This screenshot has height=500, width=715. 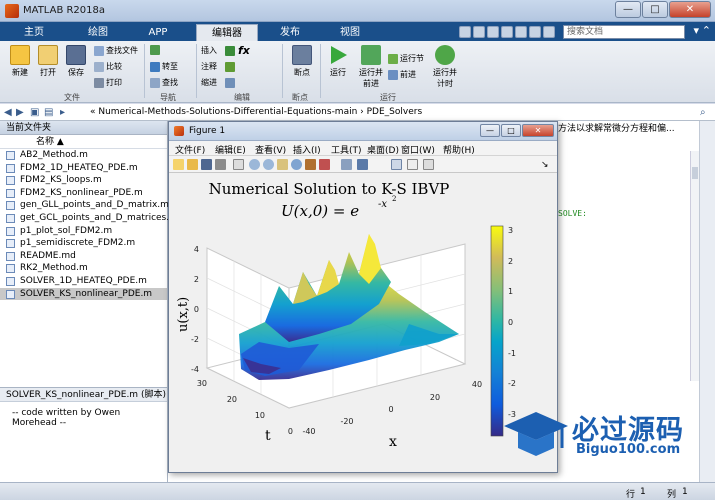 What do you see at coordinates (83, 142) in the screenshot?
I see `name-column-header: 名称 ▲` at bounding box center [83, 142].